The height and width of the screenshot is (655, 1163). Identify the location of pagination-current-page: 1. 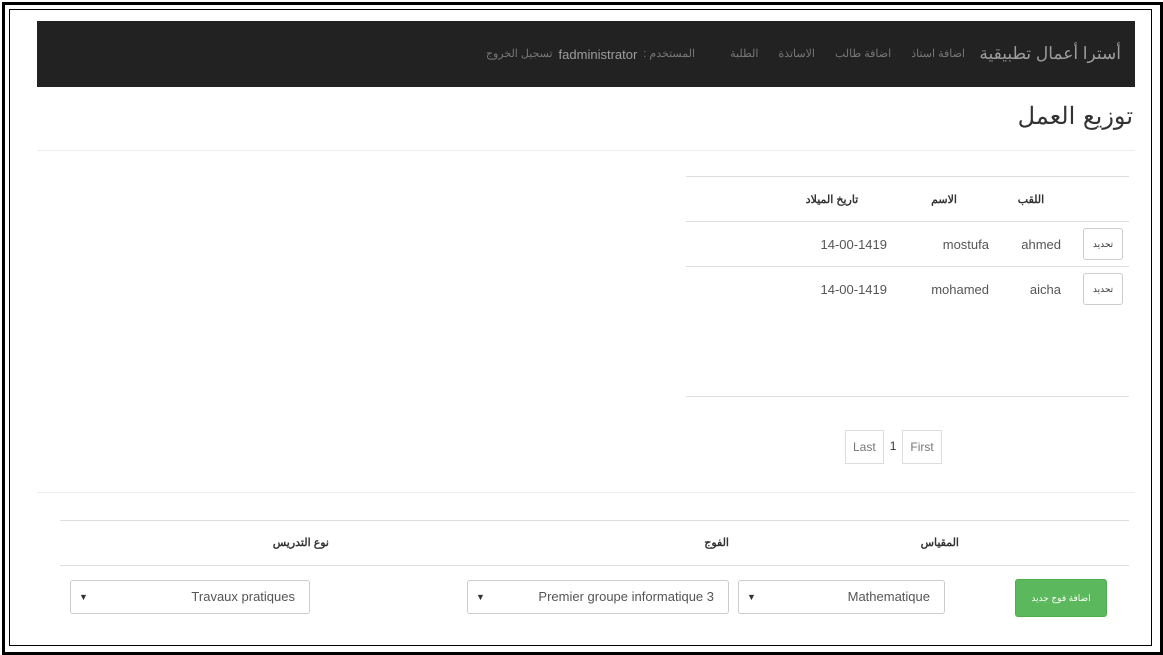
(893, 446).